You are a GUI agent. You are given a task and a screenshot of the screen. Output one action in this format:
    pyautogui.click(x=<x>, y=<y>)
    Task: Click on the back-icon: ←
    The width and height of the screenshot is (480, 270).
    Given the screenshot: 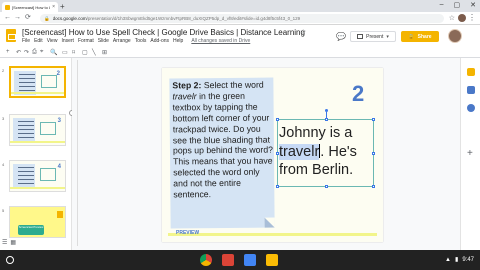 What is the action you would take?
    pyautogui.click(x=7, y=18)
    